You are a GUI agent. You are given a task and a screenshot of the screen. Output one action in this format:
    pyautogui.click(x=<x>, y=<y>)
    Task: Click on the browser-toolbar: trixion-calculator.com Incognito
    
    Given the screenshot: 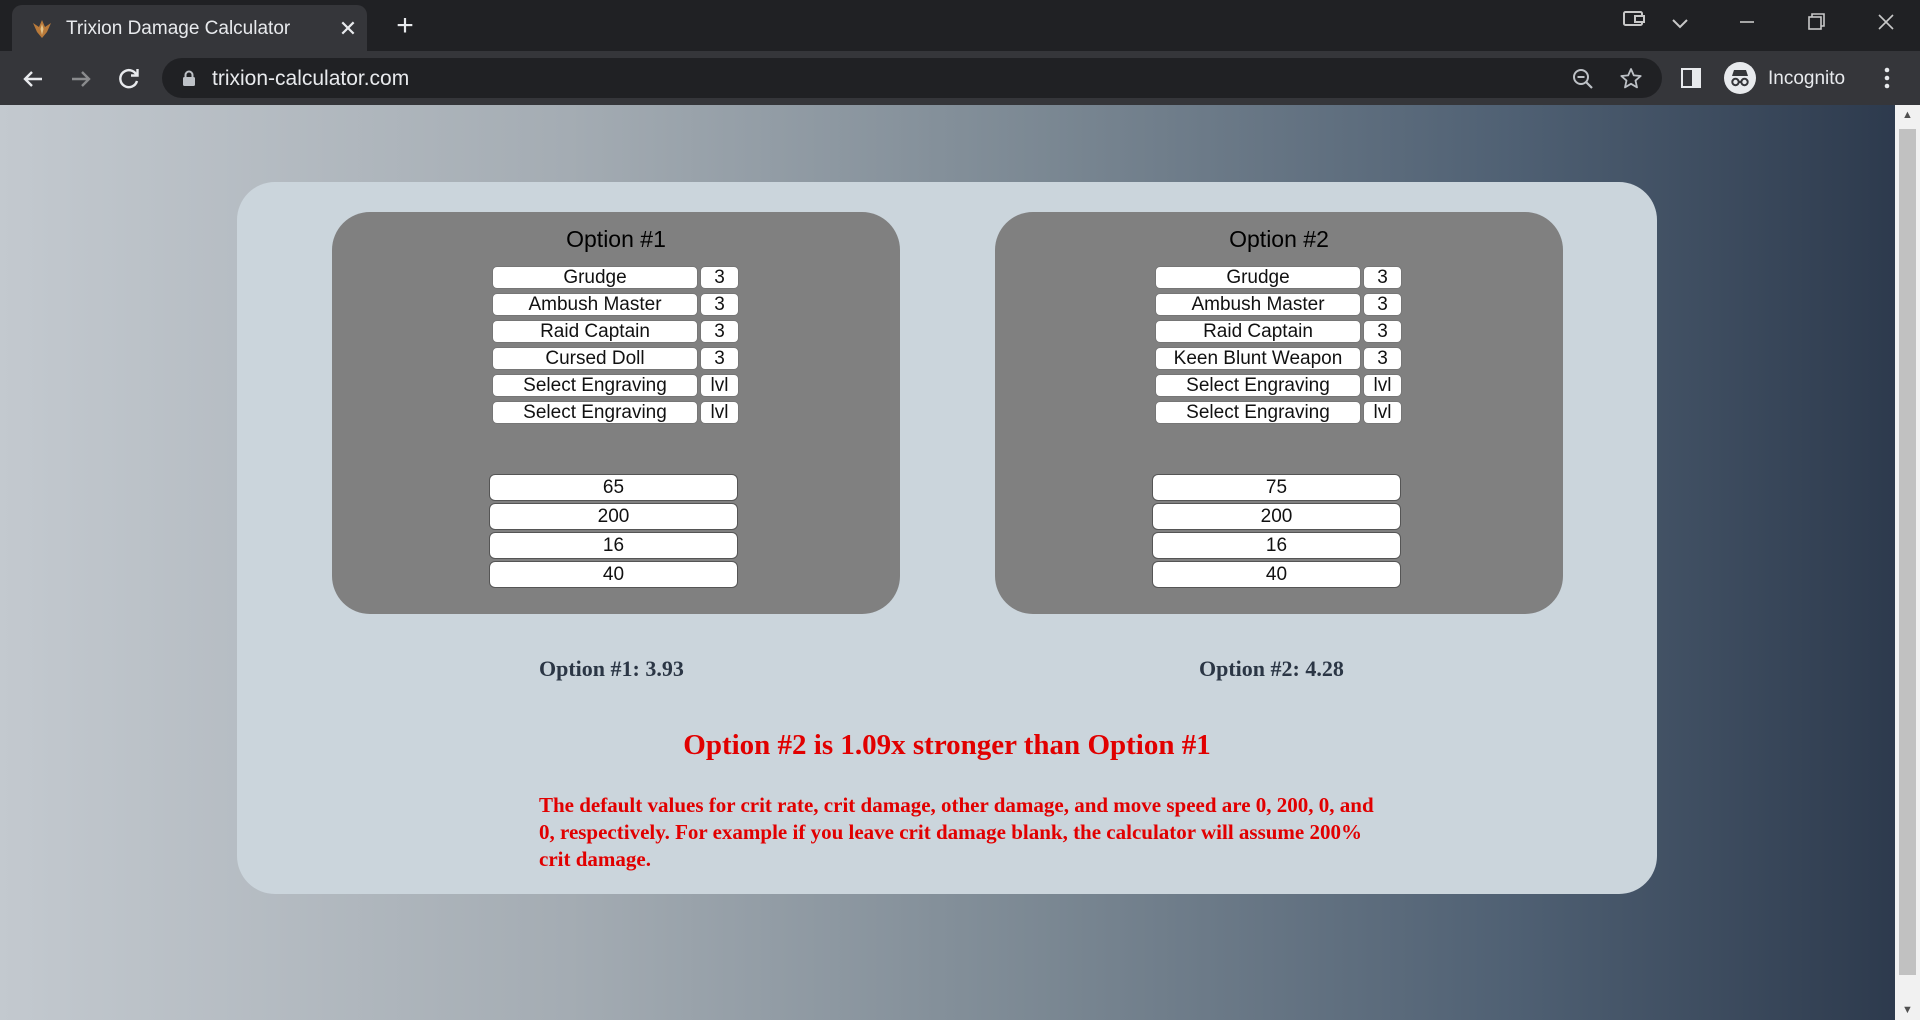 What is the action you would take?
    pyautogui.click(x=960, y=78)
    